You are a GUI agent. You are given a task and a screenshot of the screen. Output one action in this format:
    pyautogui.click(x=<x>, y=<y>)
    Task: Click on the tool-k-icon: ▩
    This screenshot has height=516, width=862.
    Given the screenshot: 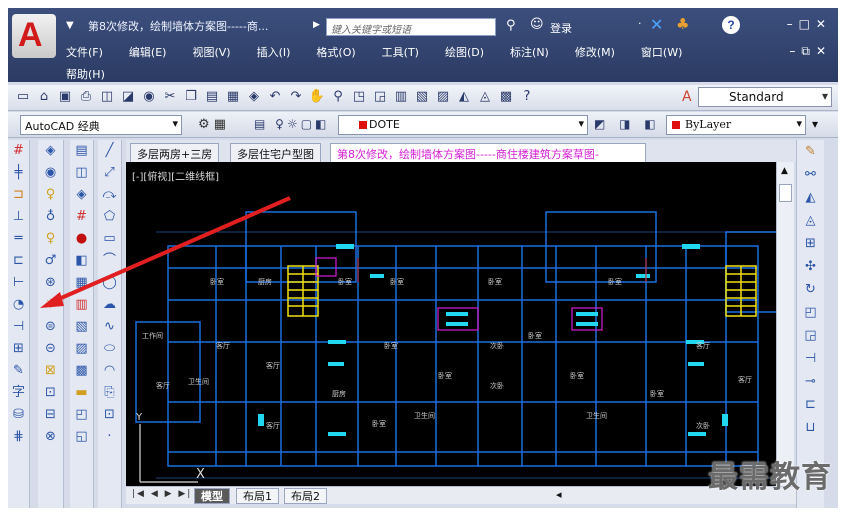 What is the action you would take?
    pyautogui.click(x=82, y=371)
    